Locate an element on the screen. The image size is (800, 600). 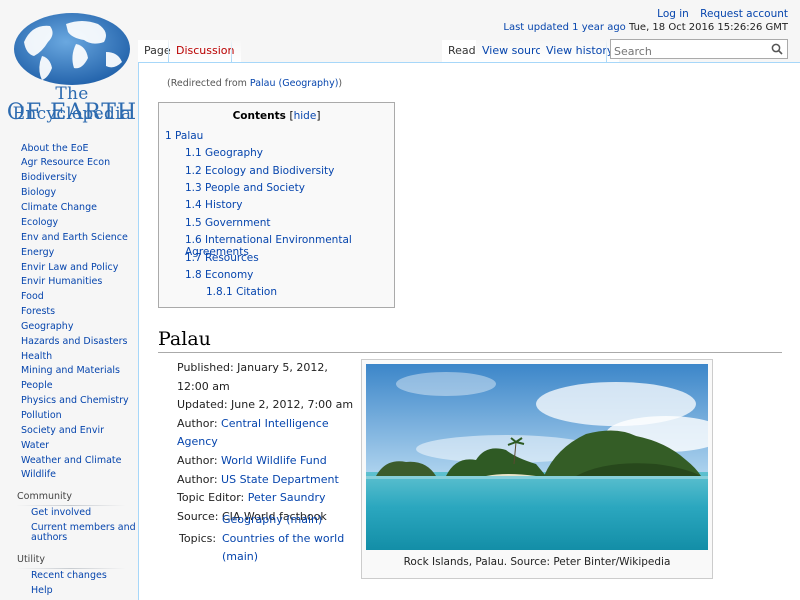
sidebar-item-about: About the EoE is located at coordinates (55, 148).